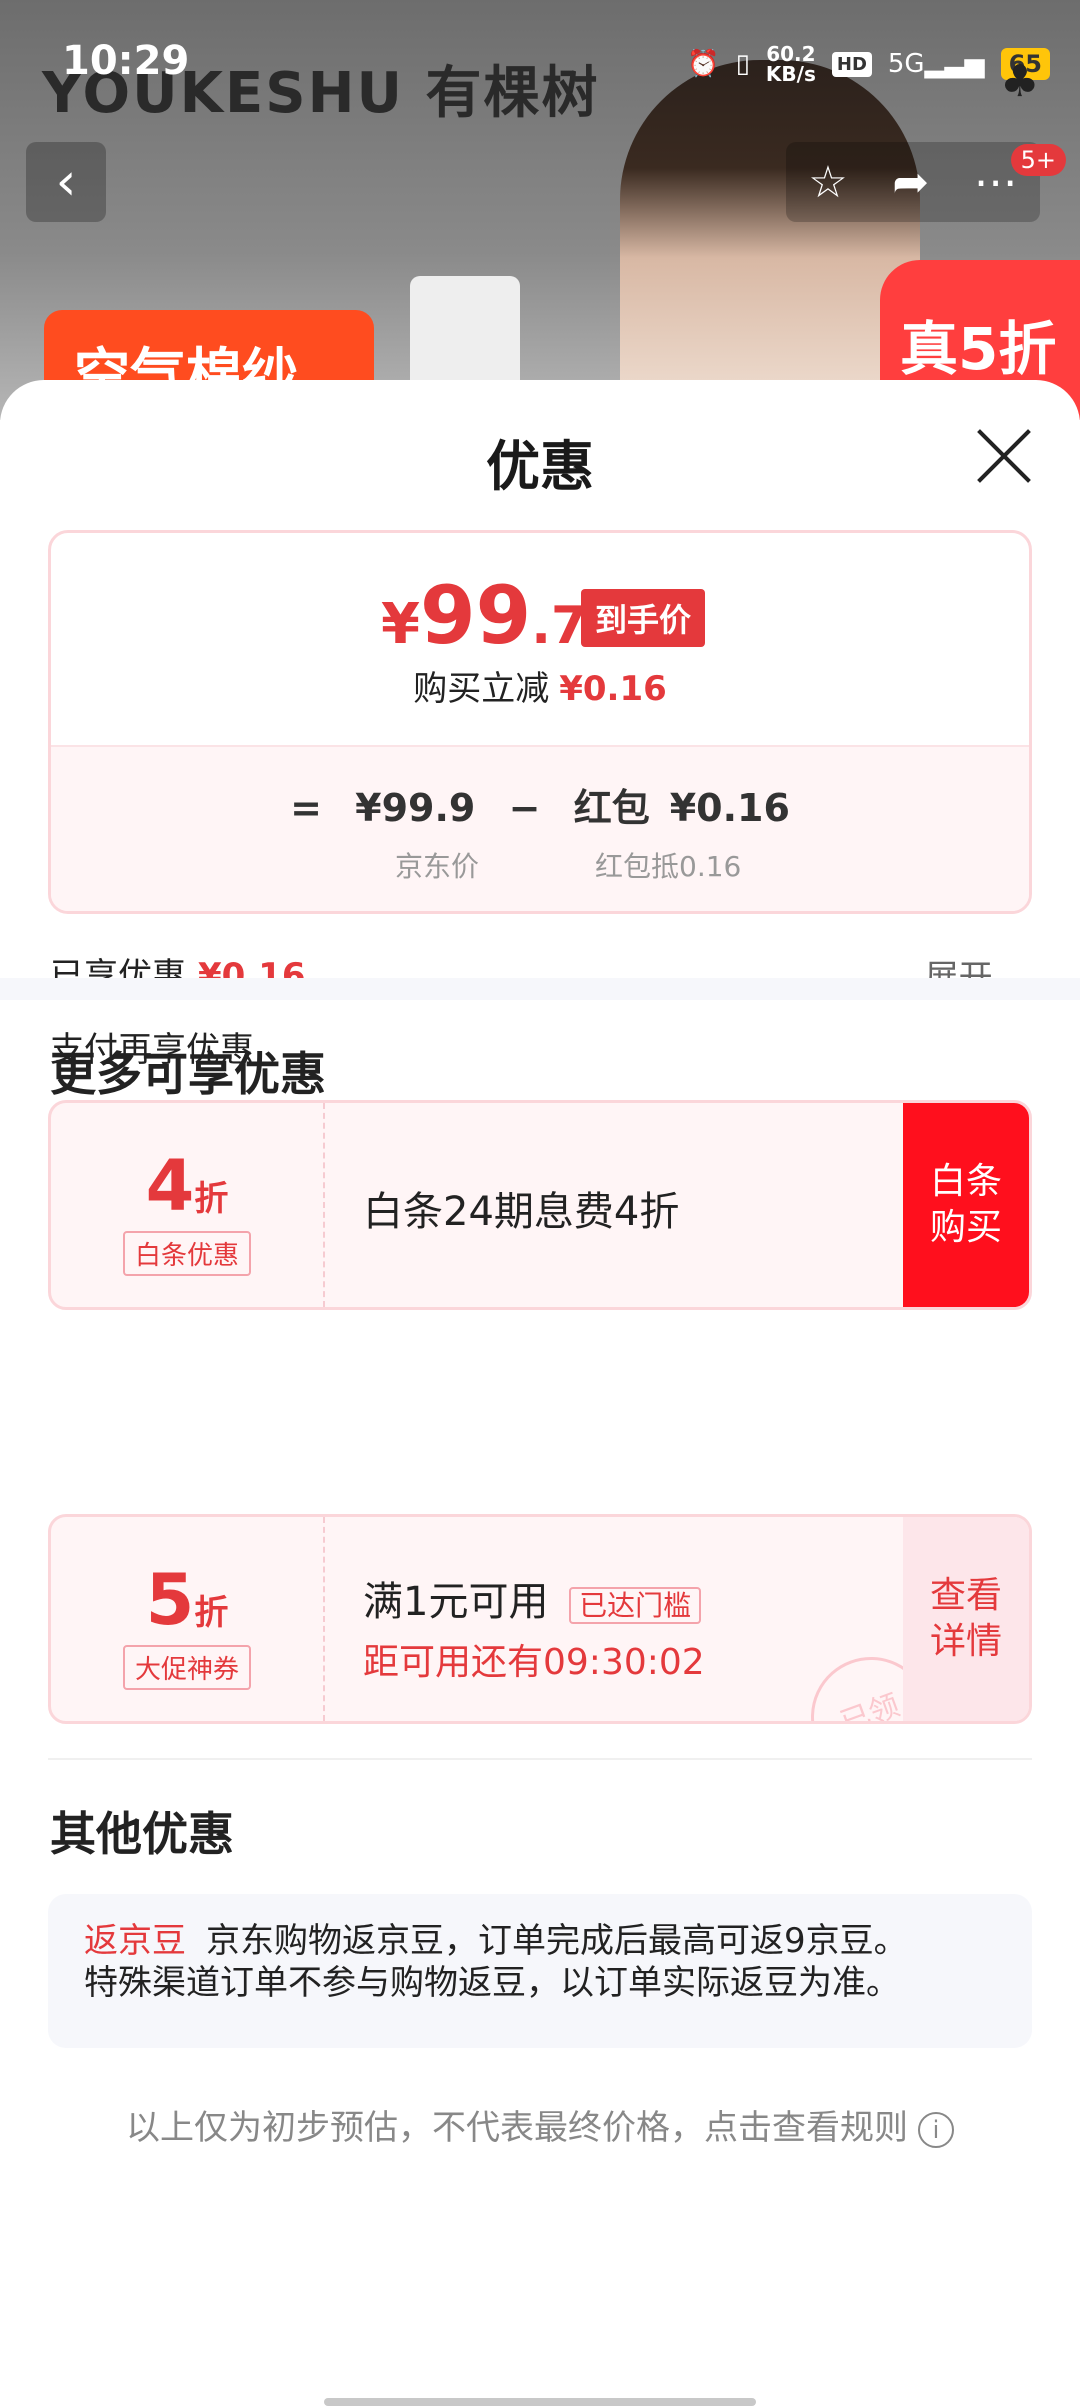  What do you see at coordinates (1004, 456) in the screenshot?
I see `close-icon` at bounding box center [1004, 456].